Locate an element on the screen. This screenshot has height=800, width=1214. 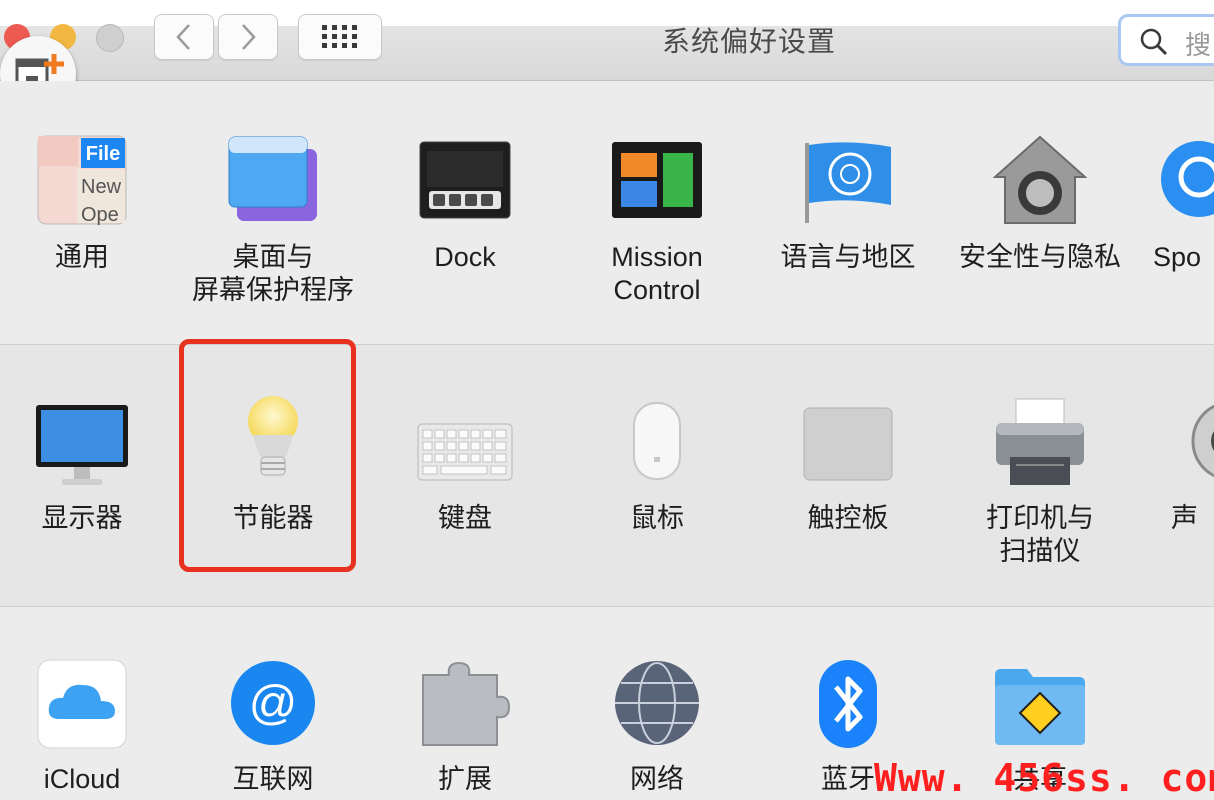
pref-general: File New Ope 通用 is located at coordinates (88, 212).